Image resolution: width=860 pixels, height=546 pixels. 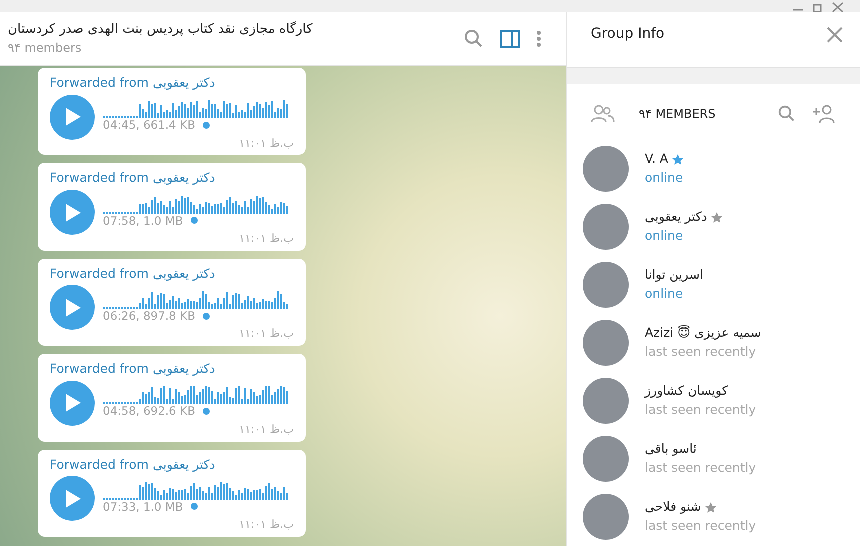 I want to click on sidebar-toggle-icon, so click(x=510, y=39).